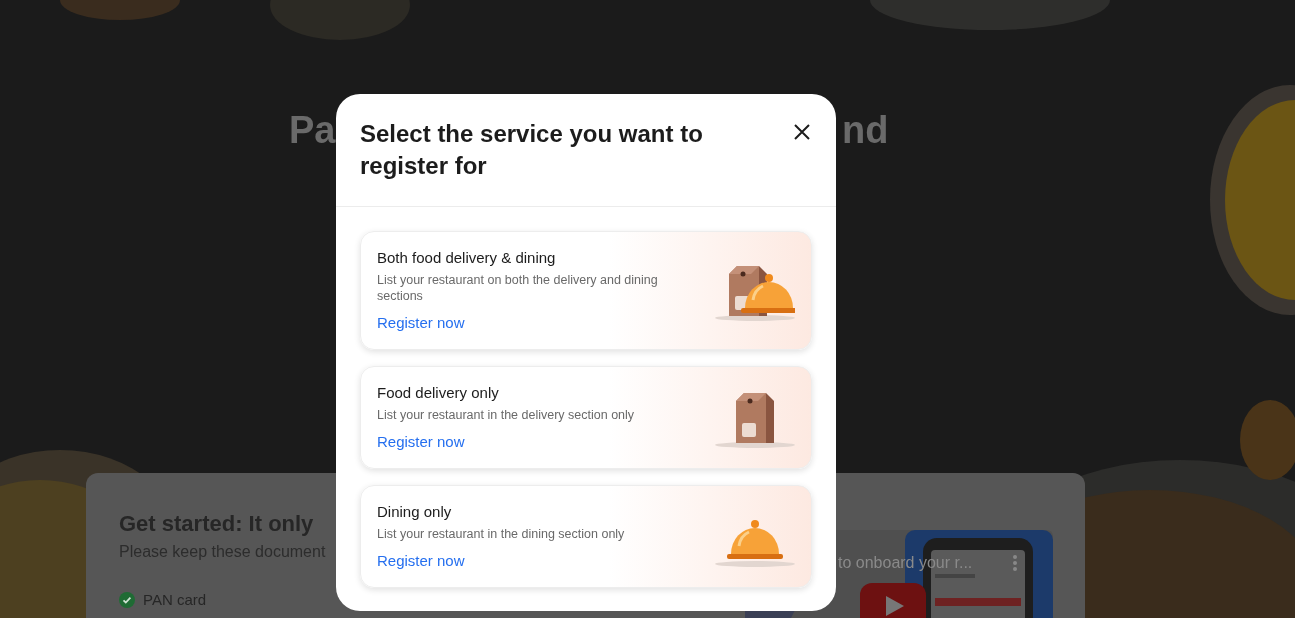 This screenshot has height=618, width=1295. I want to click on service-card: Dining only List your restaurant in the dining section only Register now, so click(586, 536).